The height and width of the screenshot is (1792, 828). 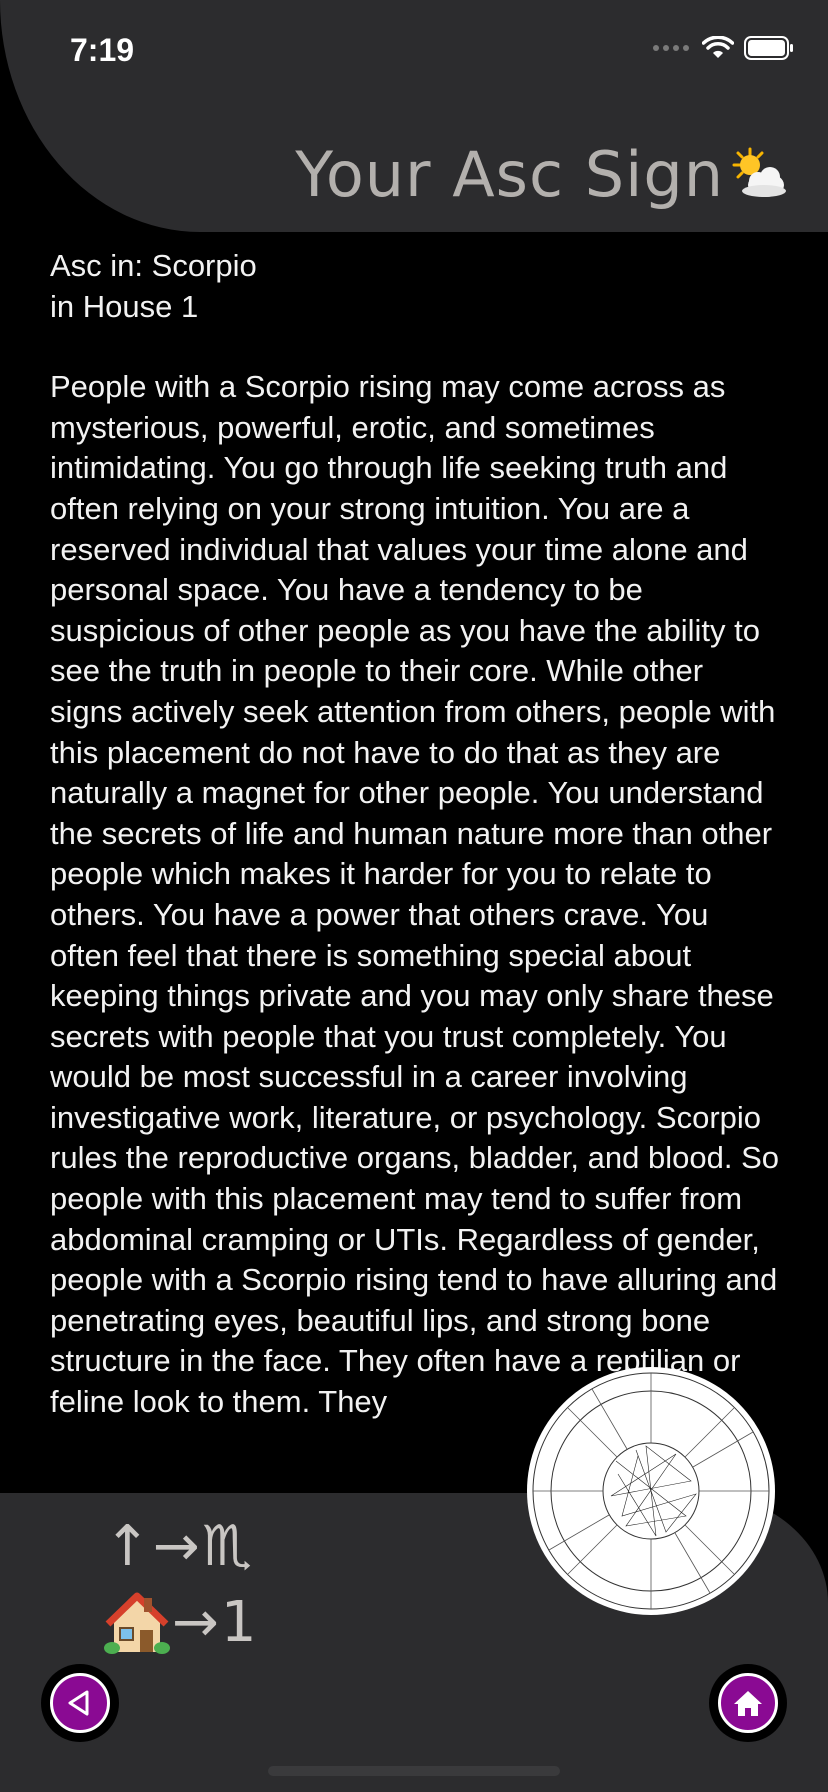 I want to click on signal-icon, so click(x=671, y=48).